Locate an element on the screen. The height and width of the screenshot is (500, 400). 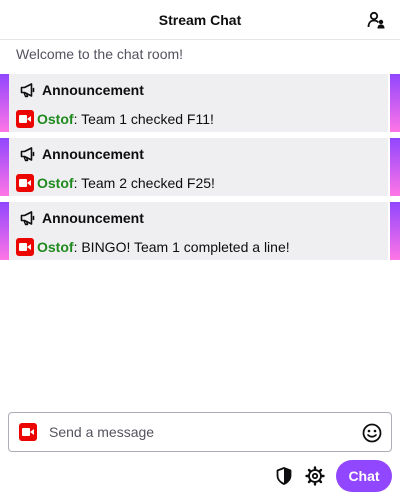
message-text: BINGO! Team 1 completed a line! is located at coordinates (183, 247).